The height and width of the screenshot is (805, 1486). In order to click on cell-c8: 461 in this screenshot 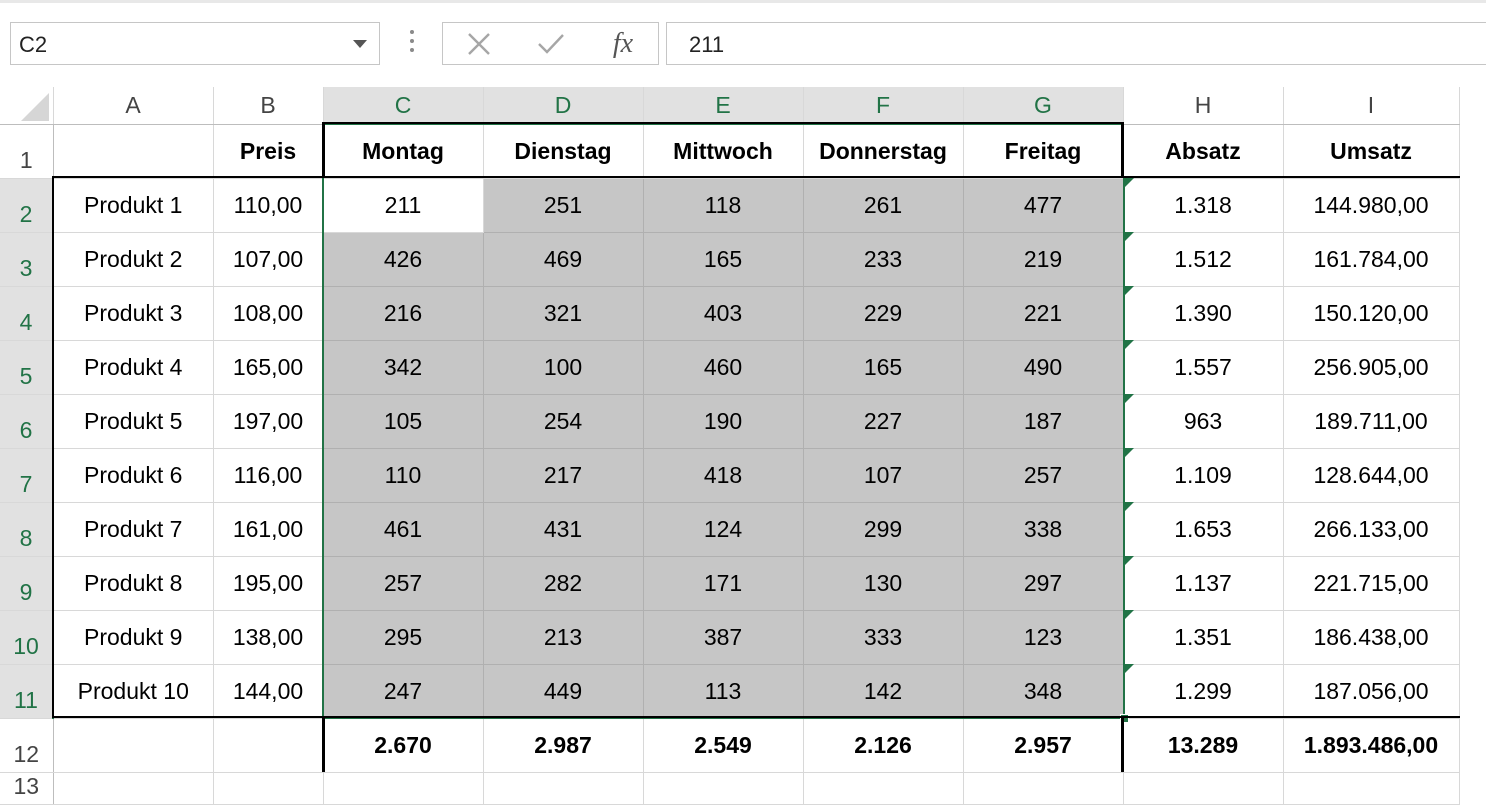, I will do `click(403, 529)`.